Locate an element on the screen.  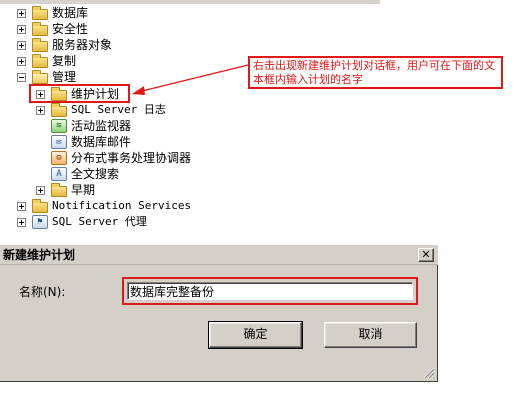
tree-item-legacy: 早期 is located at coordinates (65, 190).